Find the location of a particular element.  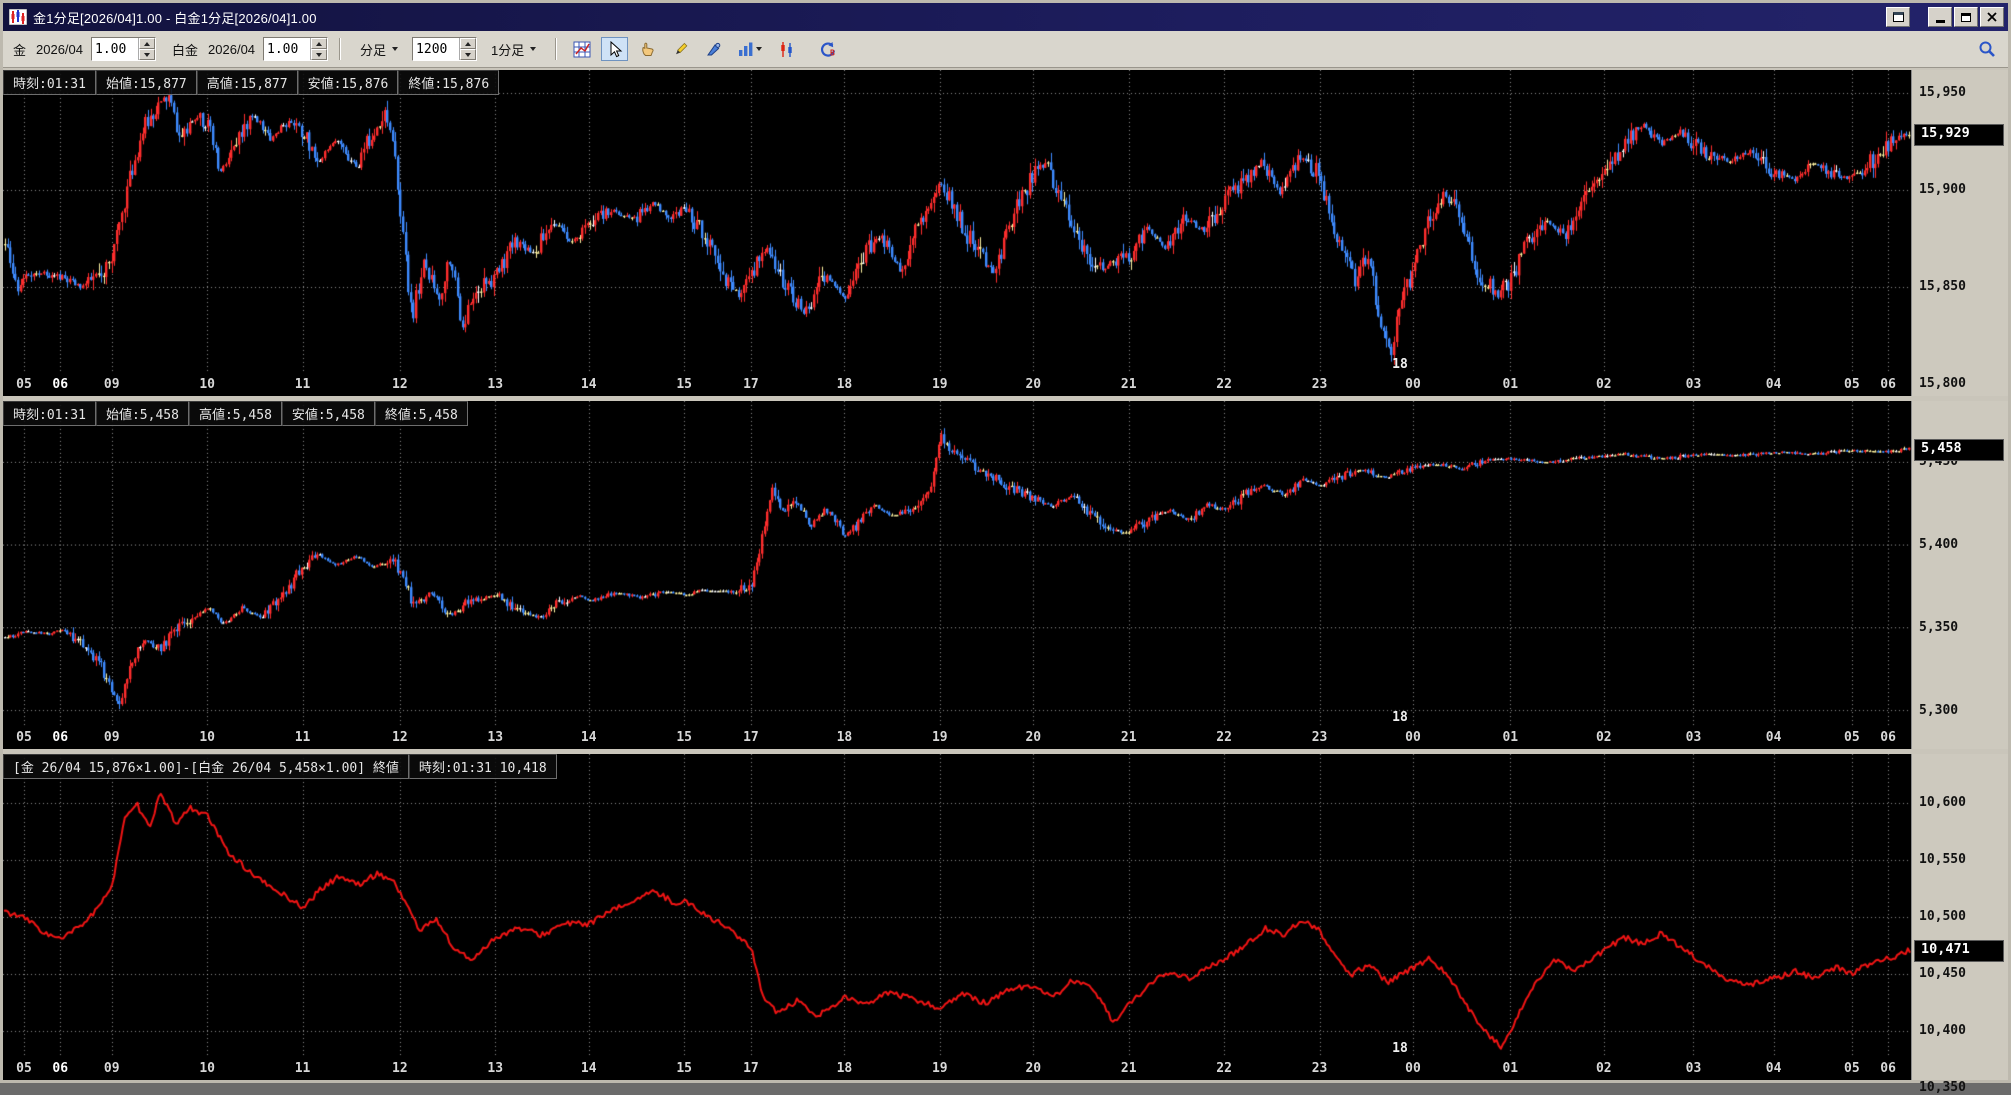

price-tick-label: 15,850 is located at coordinates (1942, 286).